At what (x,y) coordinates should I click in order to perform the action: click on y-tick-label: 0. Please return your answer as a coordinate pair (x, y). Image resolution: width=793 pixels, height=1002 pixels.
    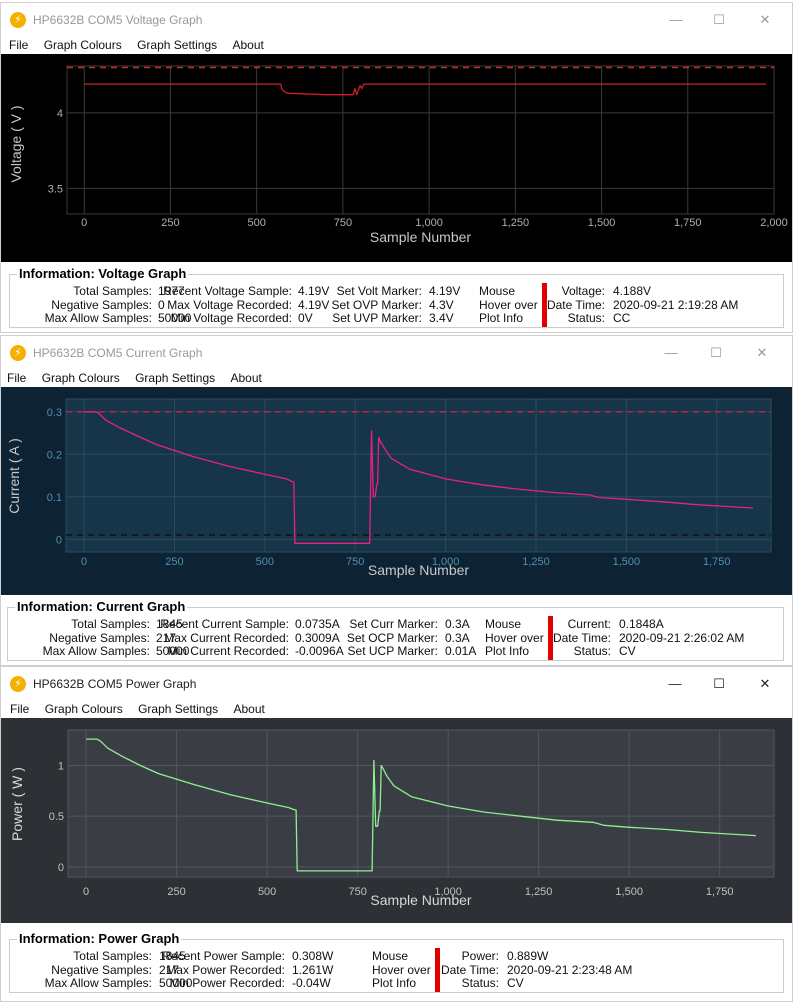
    Looking at the image, I should click on (59, 540).